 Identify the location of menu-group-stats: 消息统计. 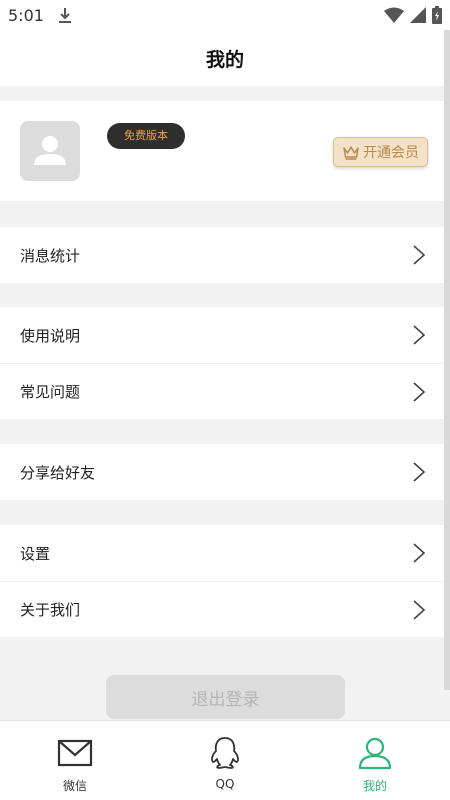
(222, 255).